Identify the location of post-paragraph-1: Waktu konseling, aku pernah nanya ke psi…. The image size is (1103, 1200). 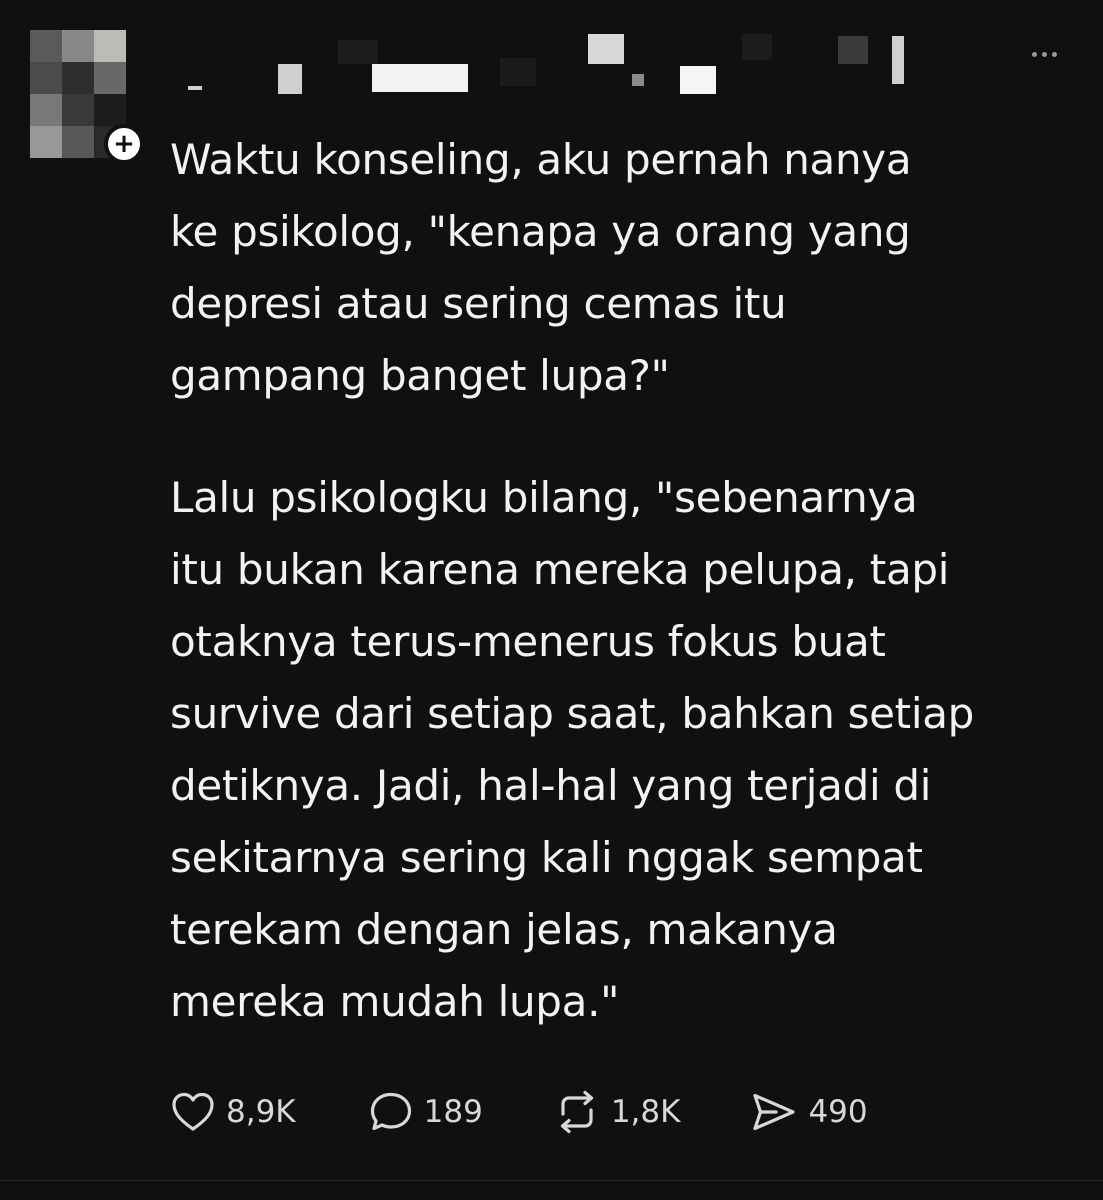
(541, 267).